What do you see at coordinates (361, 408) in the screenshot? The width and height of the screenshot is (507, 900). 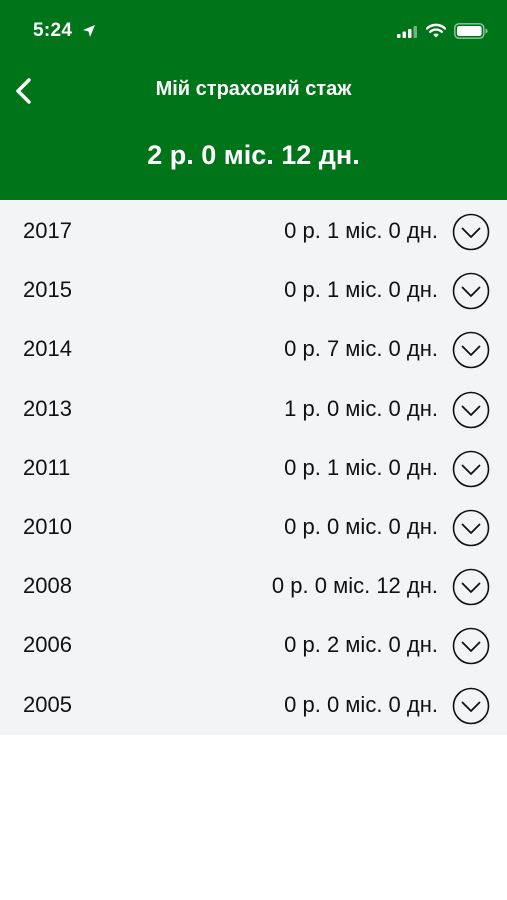 I see `duration-value: 1 р. 0 міс. 0 дн.` at bounding box center [361, 408].